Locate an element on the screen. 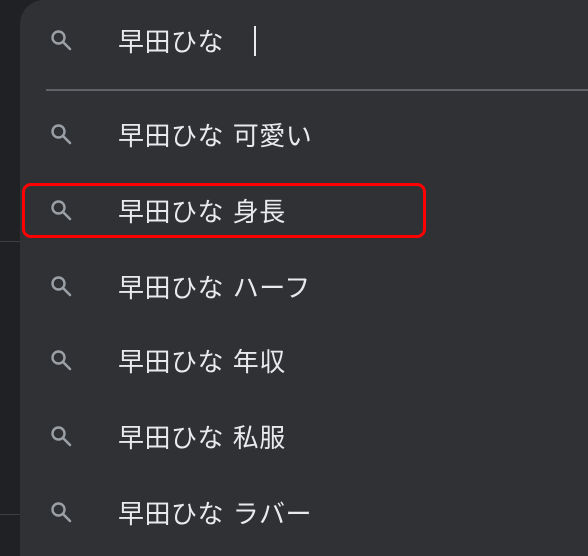  suggestion-item: 早田ひな 私服 is located at coordinates (304, 436).